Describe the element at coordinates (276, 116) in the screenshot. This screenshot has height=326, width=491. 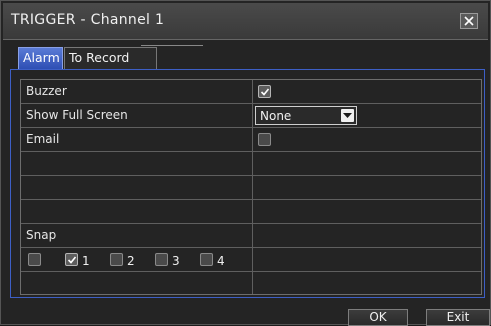
I see `show-full-screen-value: None` at that location.